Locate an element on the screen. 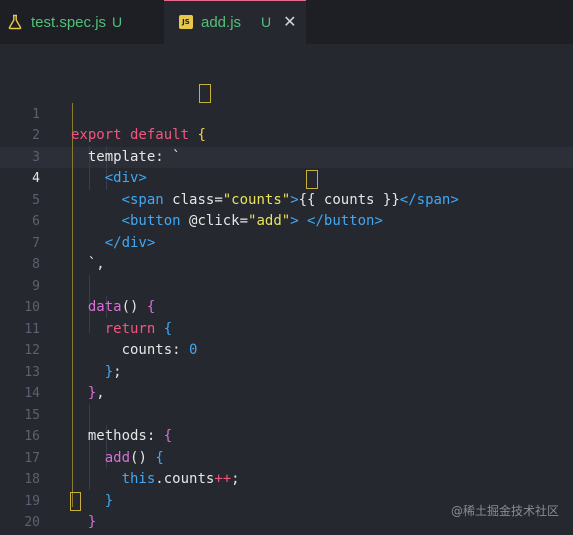 This screenshot has height=535, width=573. code-line: 10 return { is located at coordinates (286, 306).